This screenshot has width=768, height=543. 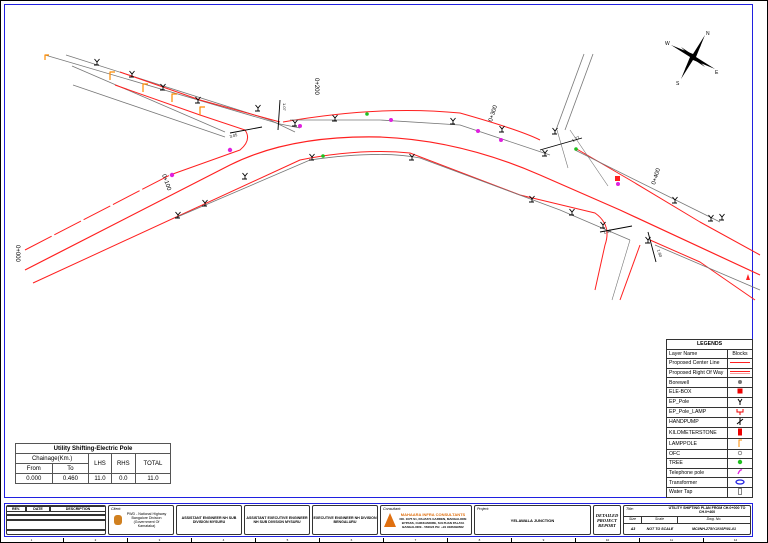 I want to click on legend-item-label: ELE-BOX, so click(x=697, y=392).